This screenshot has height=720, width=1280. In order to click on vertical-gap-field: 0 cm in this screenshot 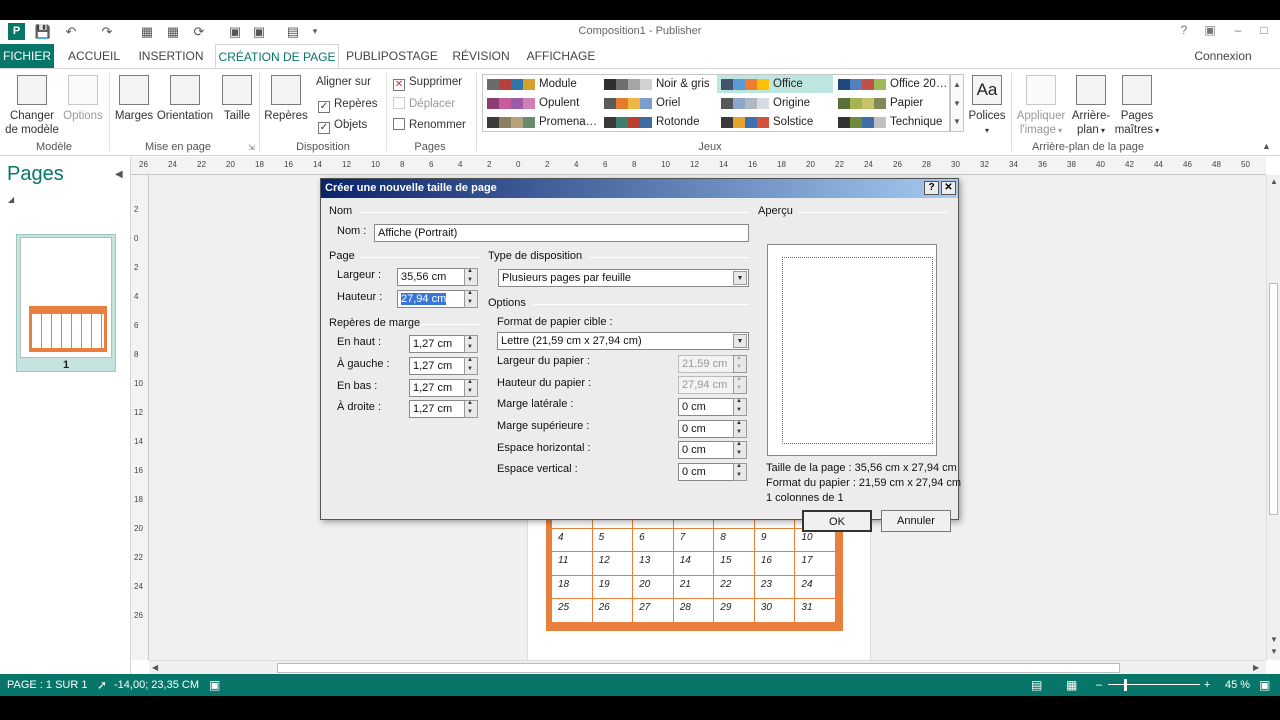, I will do `click(706, 472)`.